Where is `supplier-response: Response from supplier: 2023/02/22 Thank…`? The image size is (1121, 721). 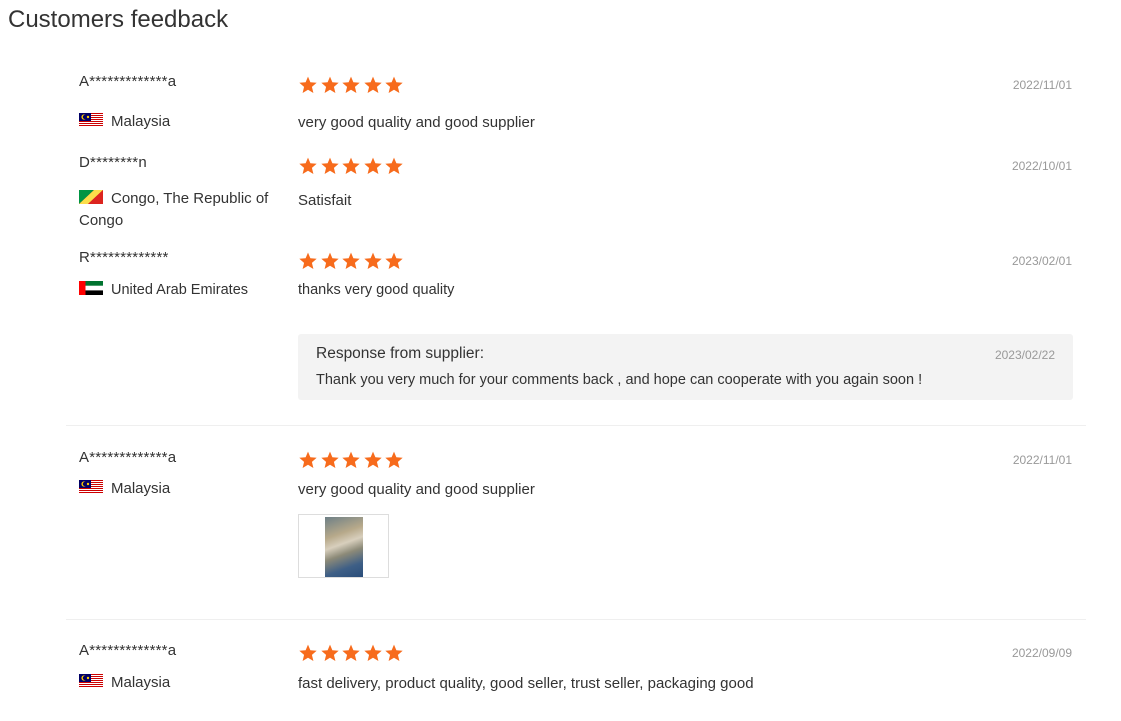
supplier-response: Response from supplier: 2023/02/22 Thank… is located at coordinates (685, 367).